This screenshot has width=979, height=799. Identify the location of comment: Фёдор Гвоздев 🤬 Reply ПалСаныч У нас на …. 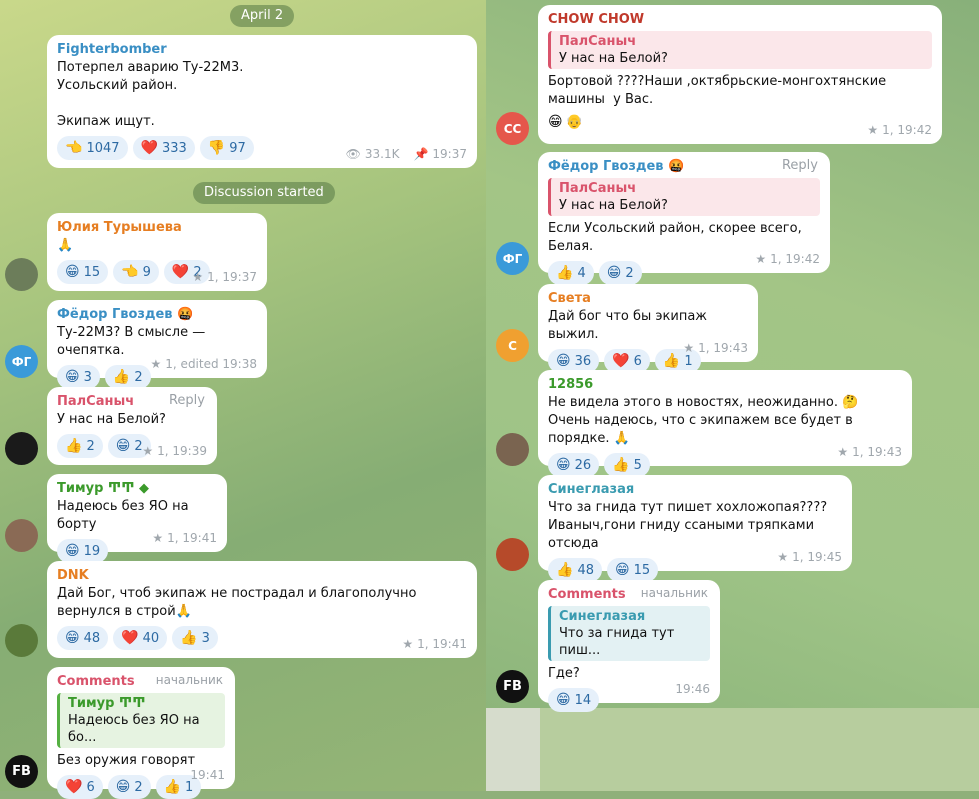
(684, 218).